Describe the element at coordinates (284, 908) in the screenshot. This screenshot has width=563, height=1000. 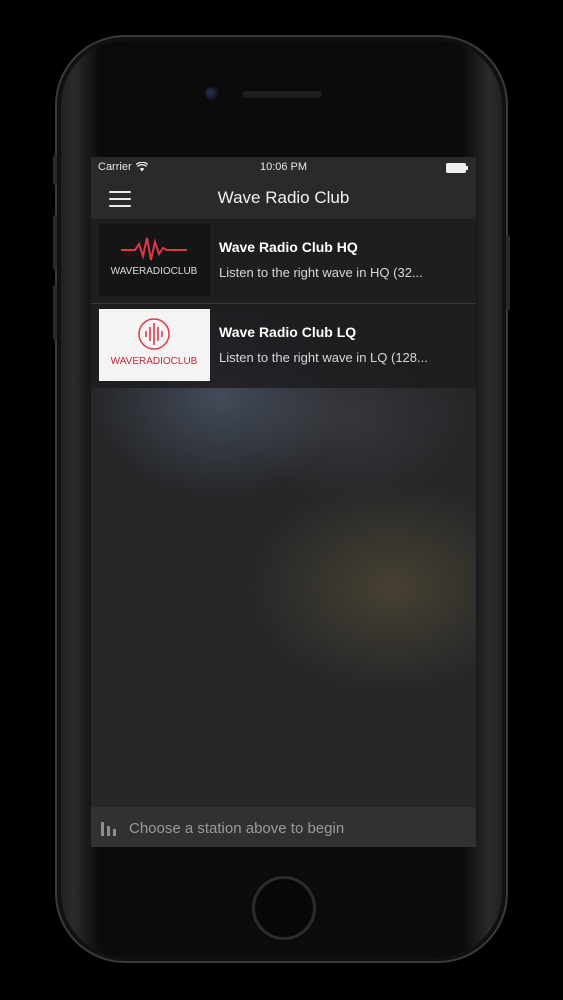
I see `home-button` at that location.